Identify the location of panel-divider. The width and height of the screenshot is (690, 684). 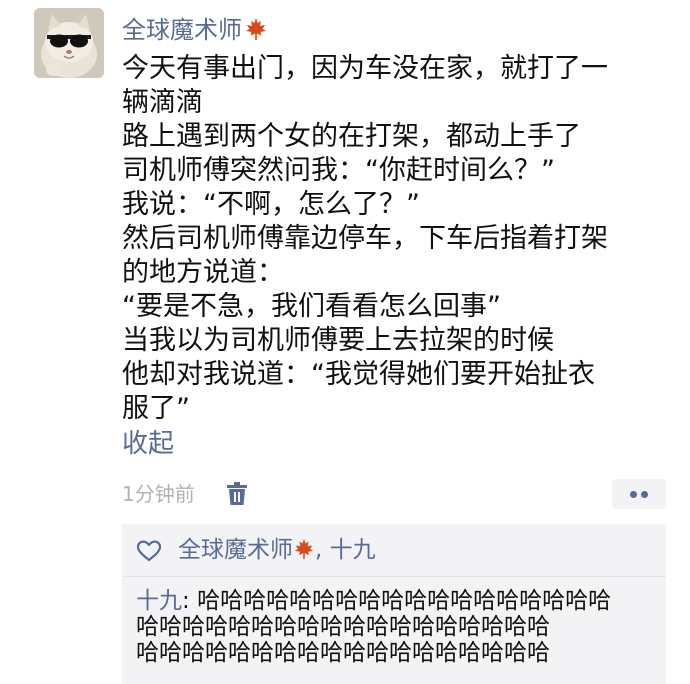
(394, 576).